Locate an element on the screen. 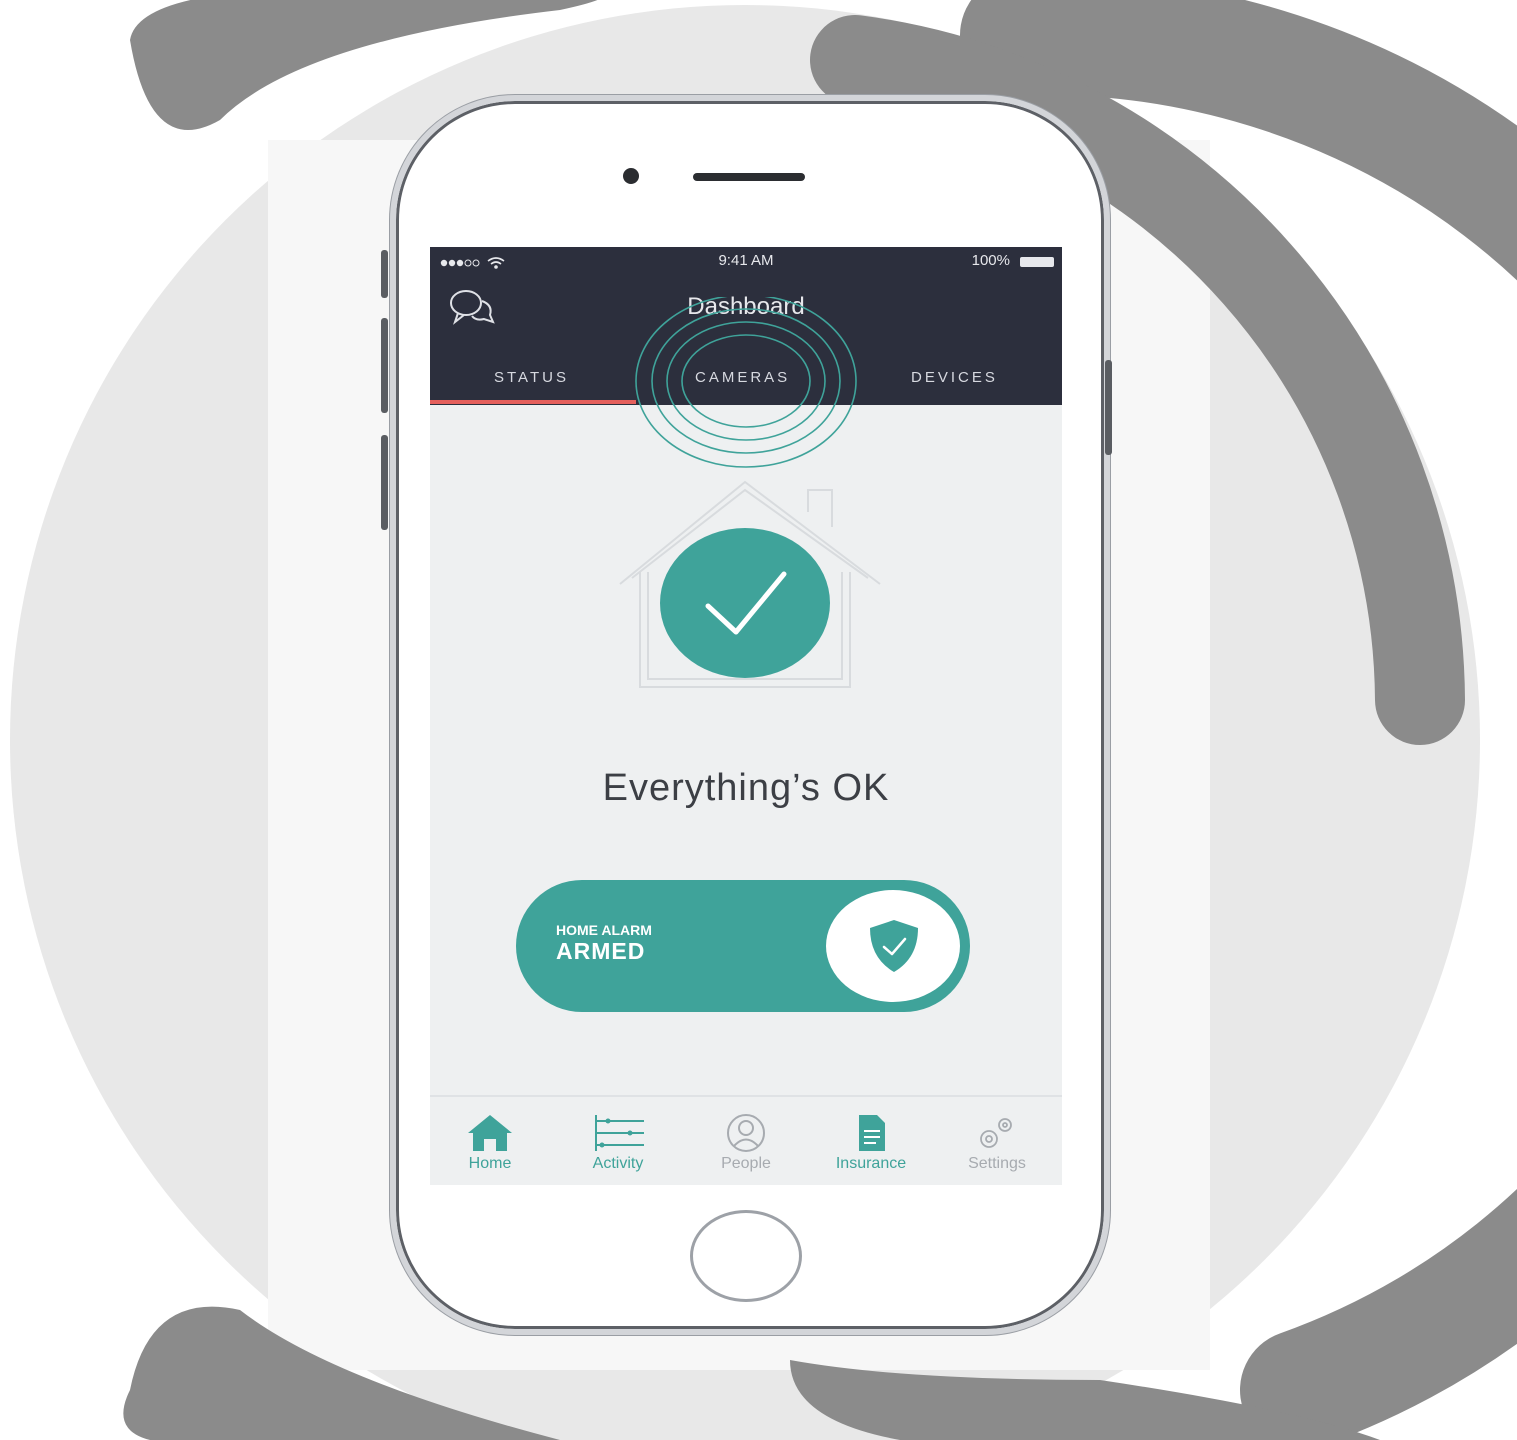  earpiece-speaker is located at coordinates (749, 177).